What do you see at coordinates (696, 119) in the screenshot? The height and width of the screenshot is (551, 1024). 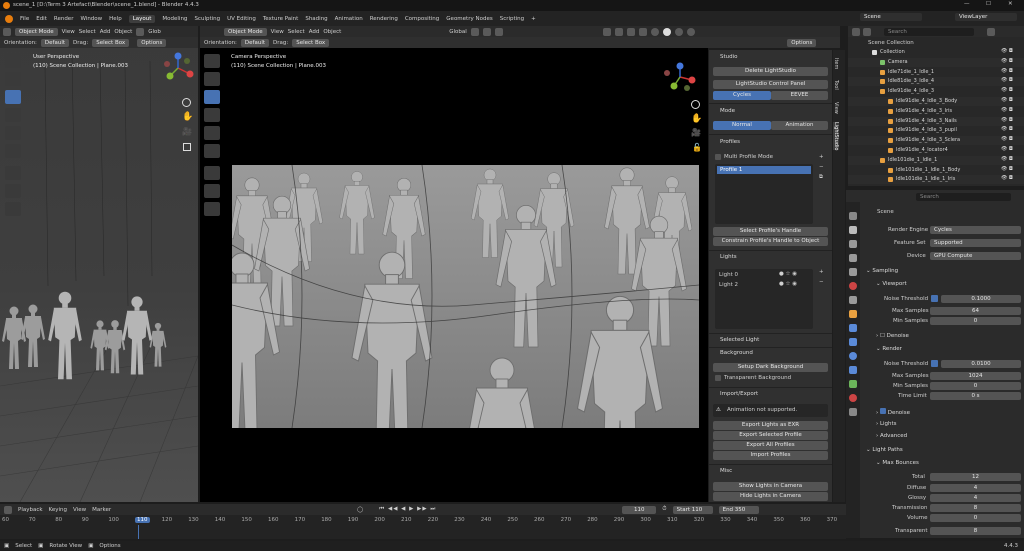 I see `center-pan-icon: ✋` at bounding box center [696, 119].